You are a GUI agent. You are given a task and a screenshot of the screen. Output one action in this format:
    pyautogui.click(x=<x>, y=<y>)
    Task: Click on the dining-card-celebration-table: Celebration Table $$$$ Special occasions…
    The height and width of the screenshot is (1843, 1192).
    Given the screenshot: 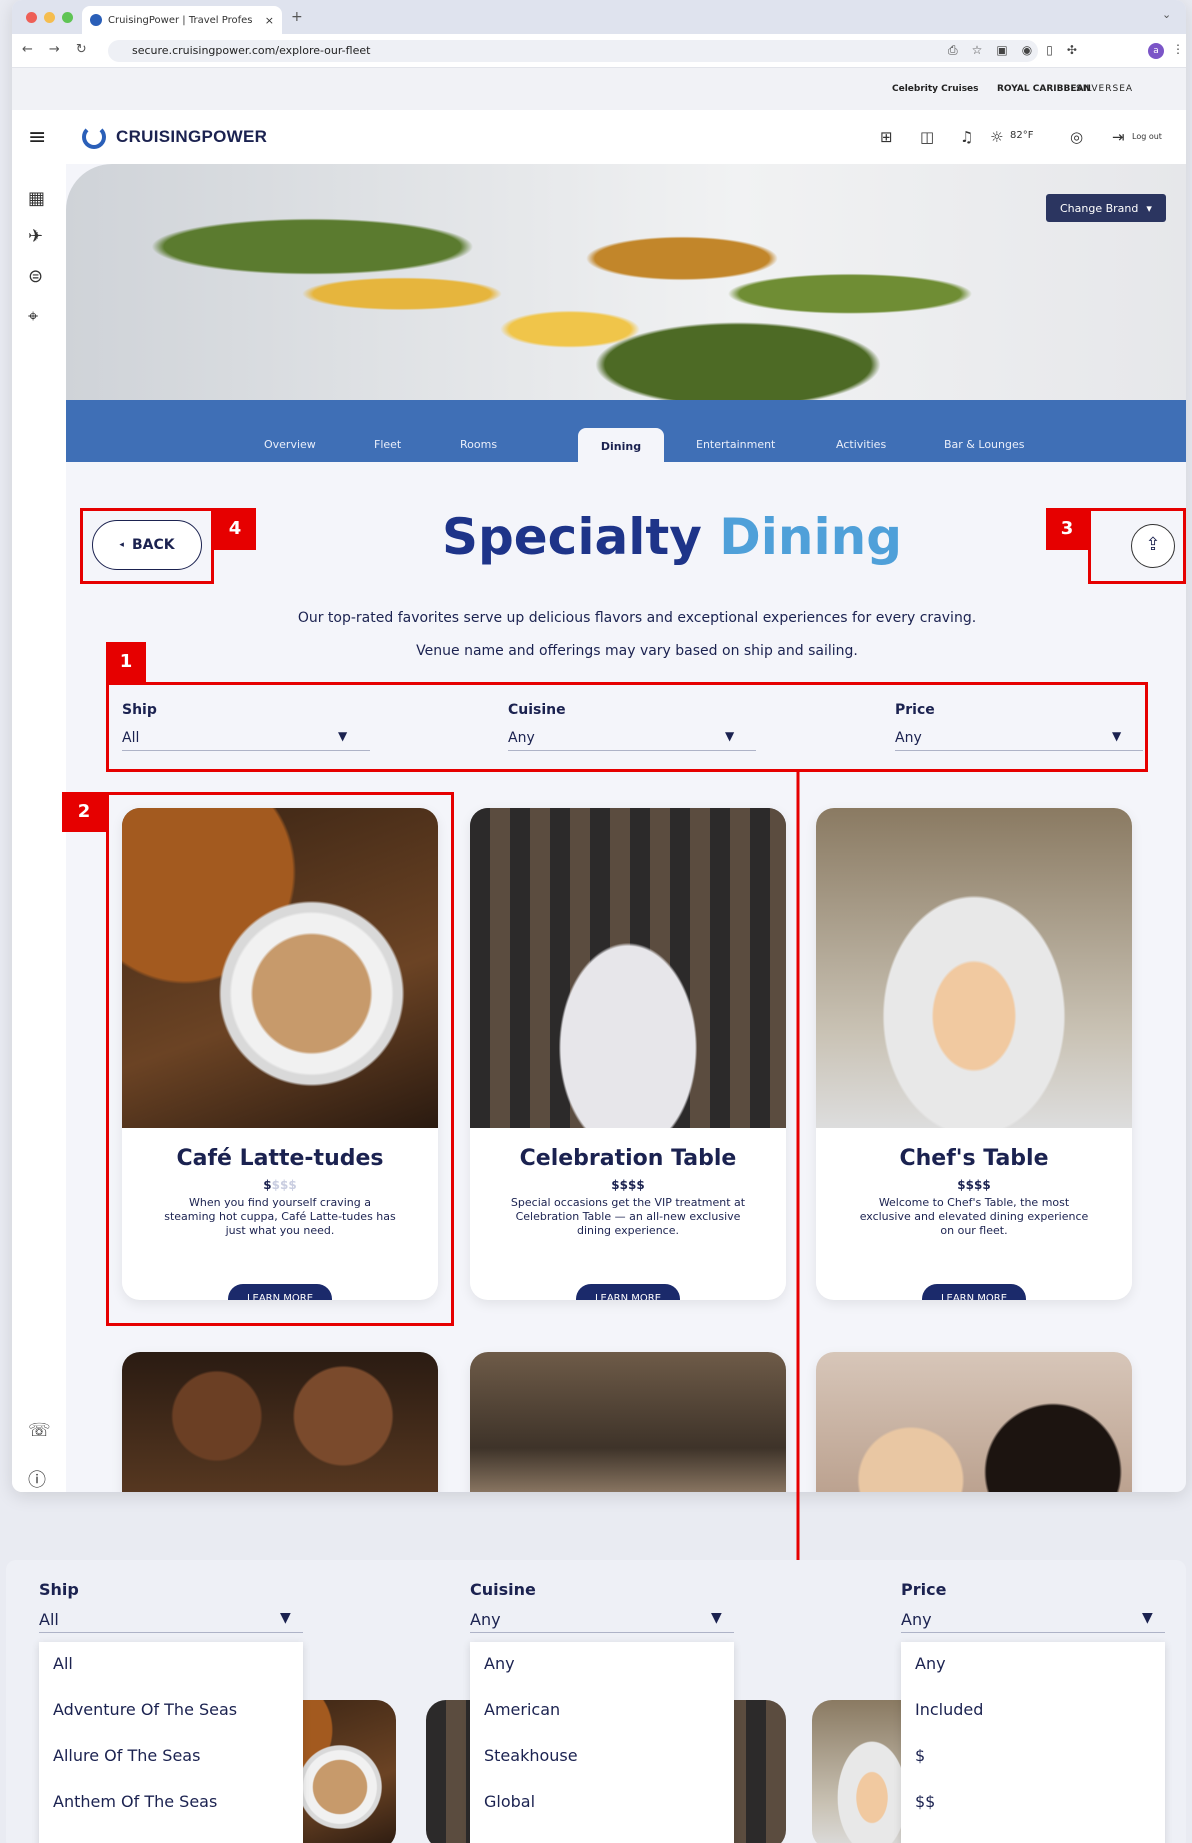 What is the action you would take?
    pyautogui.click(x=628, y=1054)
    